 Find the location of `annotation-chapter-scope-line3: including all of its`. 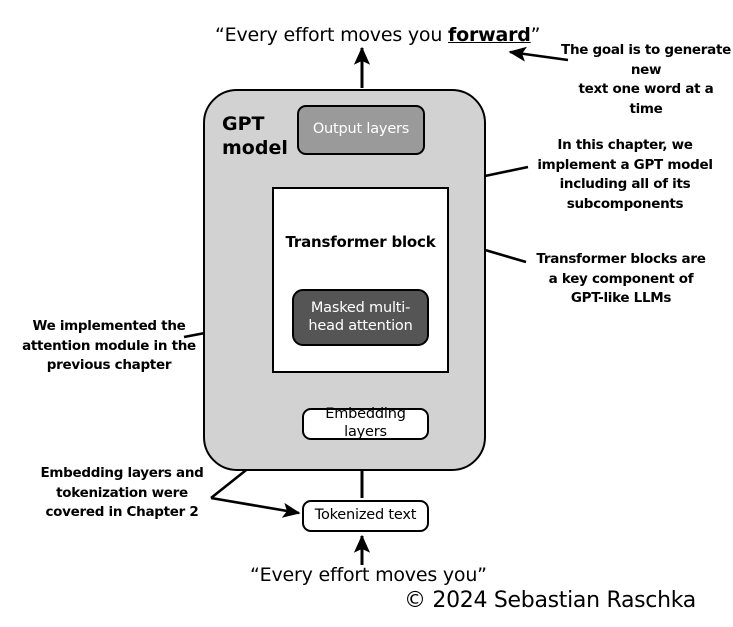

annotation-chapter-scope-line3: including all of its is located at coordinates (625, 184).